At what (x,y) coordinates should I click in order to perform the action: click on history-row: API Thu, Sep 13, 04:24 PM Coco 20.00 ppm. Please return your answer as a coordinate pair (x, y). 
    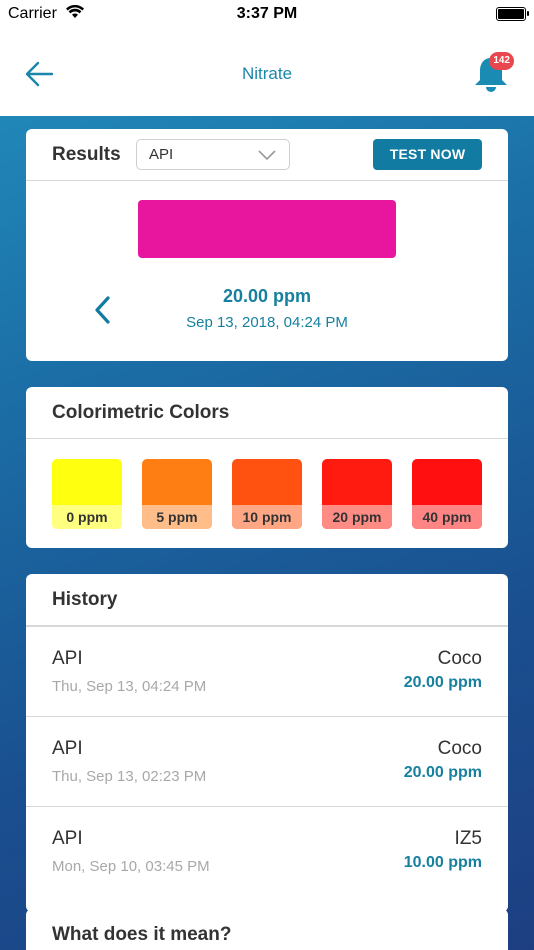
    Looking at the image, I should click on (267, 671).